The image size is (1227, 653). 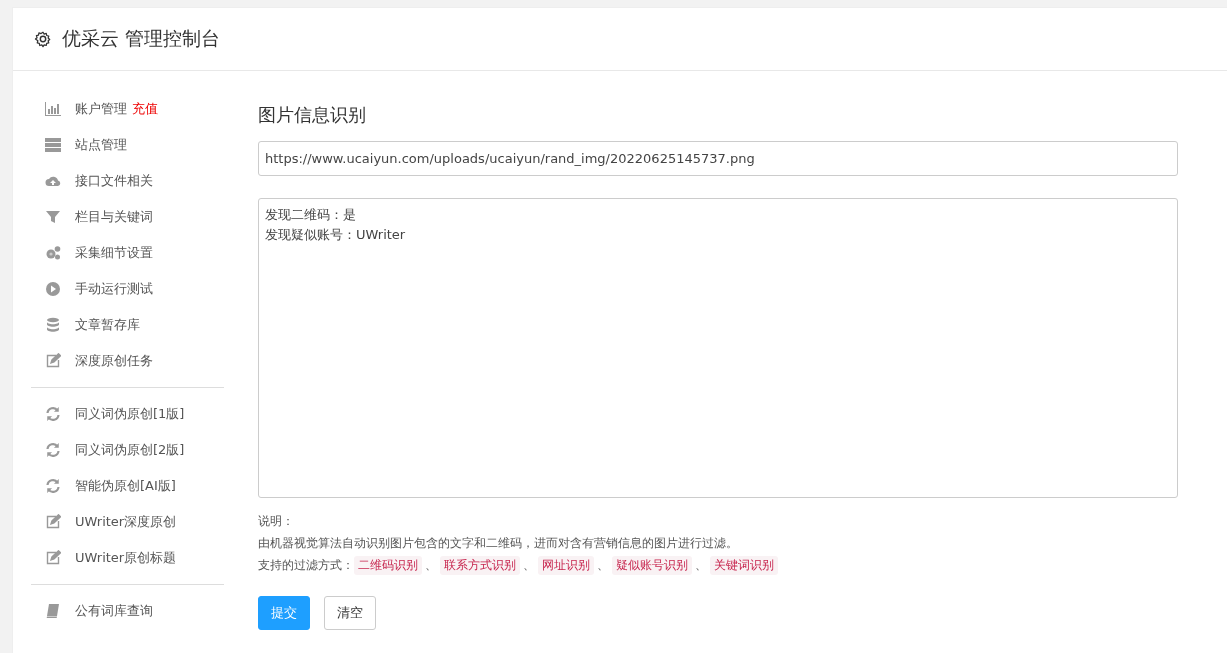 I want to click on sidebar-item: UWriter原创标题, so click(x=127, y=558).